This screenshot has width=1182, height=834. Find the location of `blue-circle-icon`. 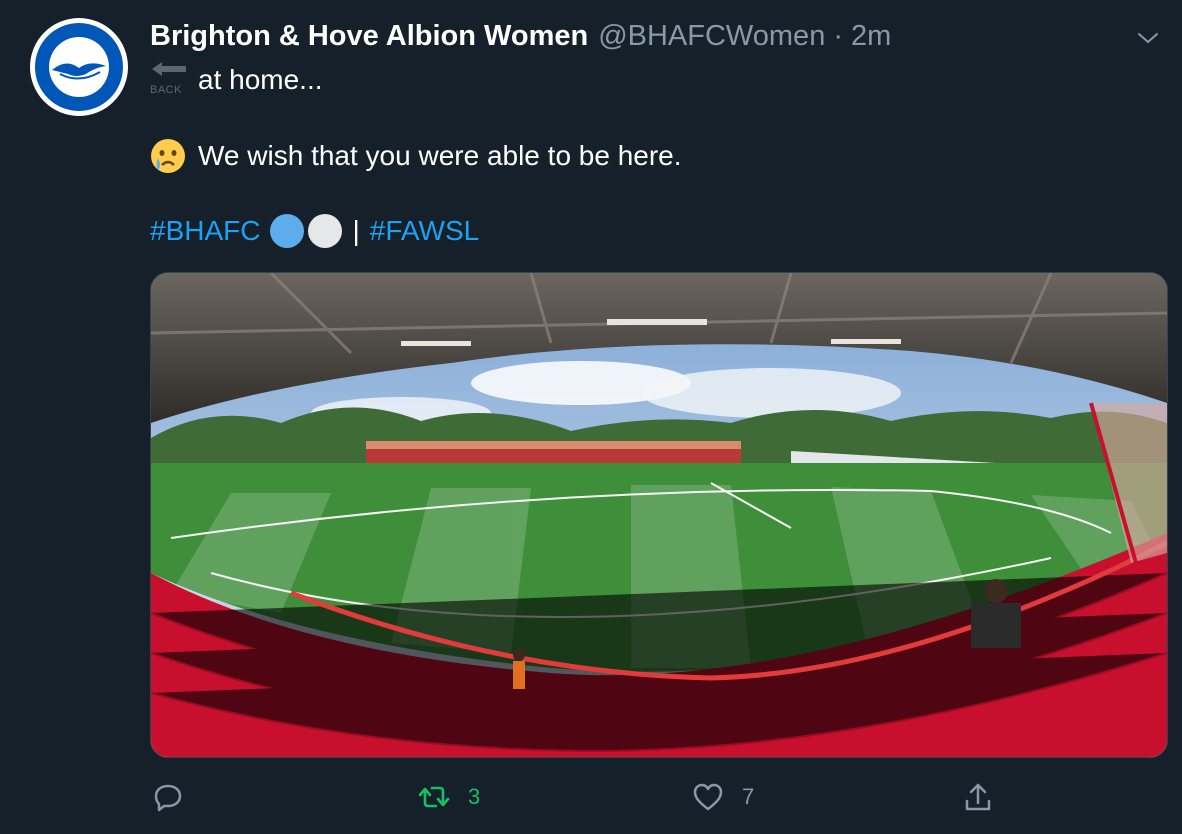

blue-circle-icon is located at coordinates (287, 231).